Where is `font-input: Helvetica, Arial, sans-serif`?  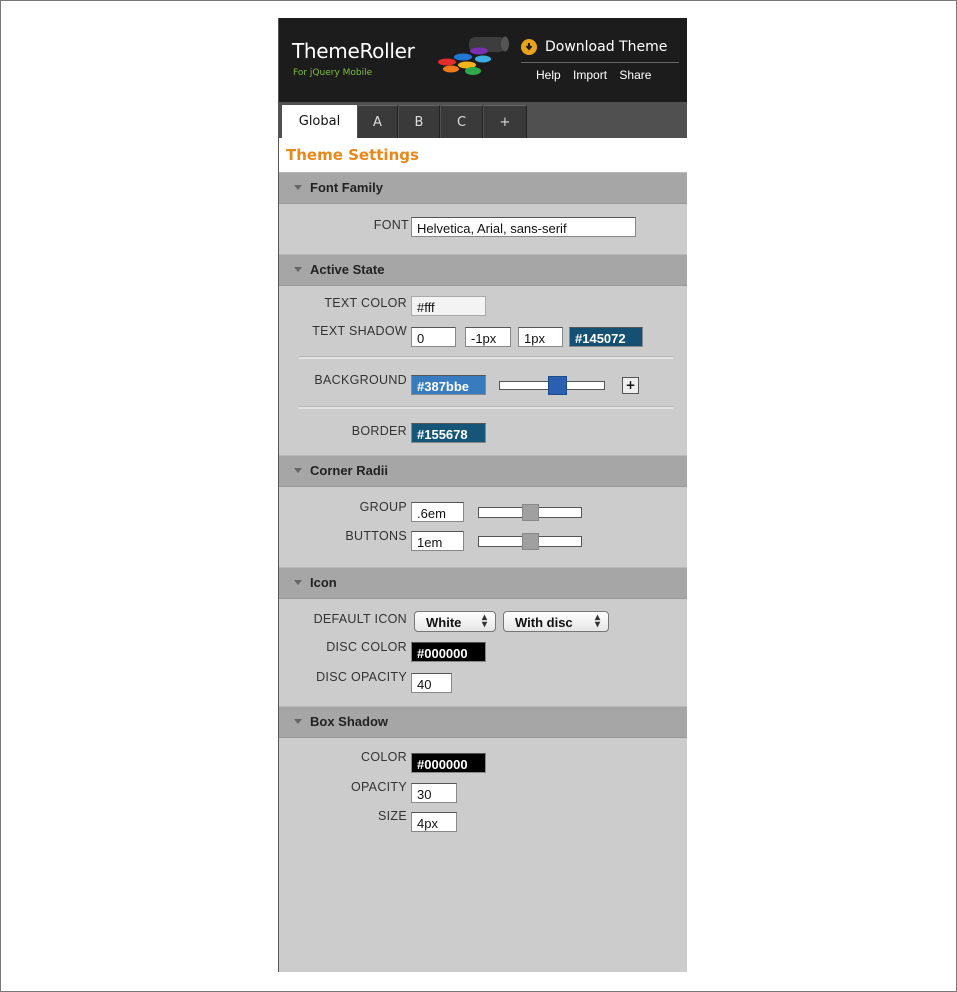
font-input: Helvetica, Arial, sans-serif is located at coordinates (523, 227).